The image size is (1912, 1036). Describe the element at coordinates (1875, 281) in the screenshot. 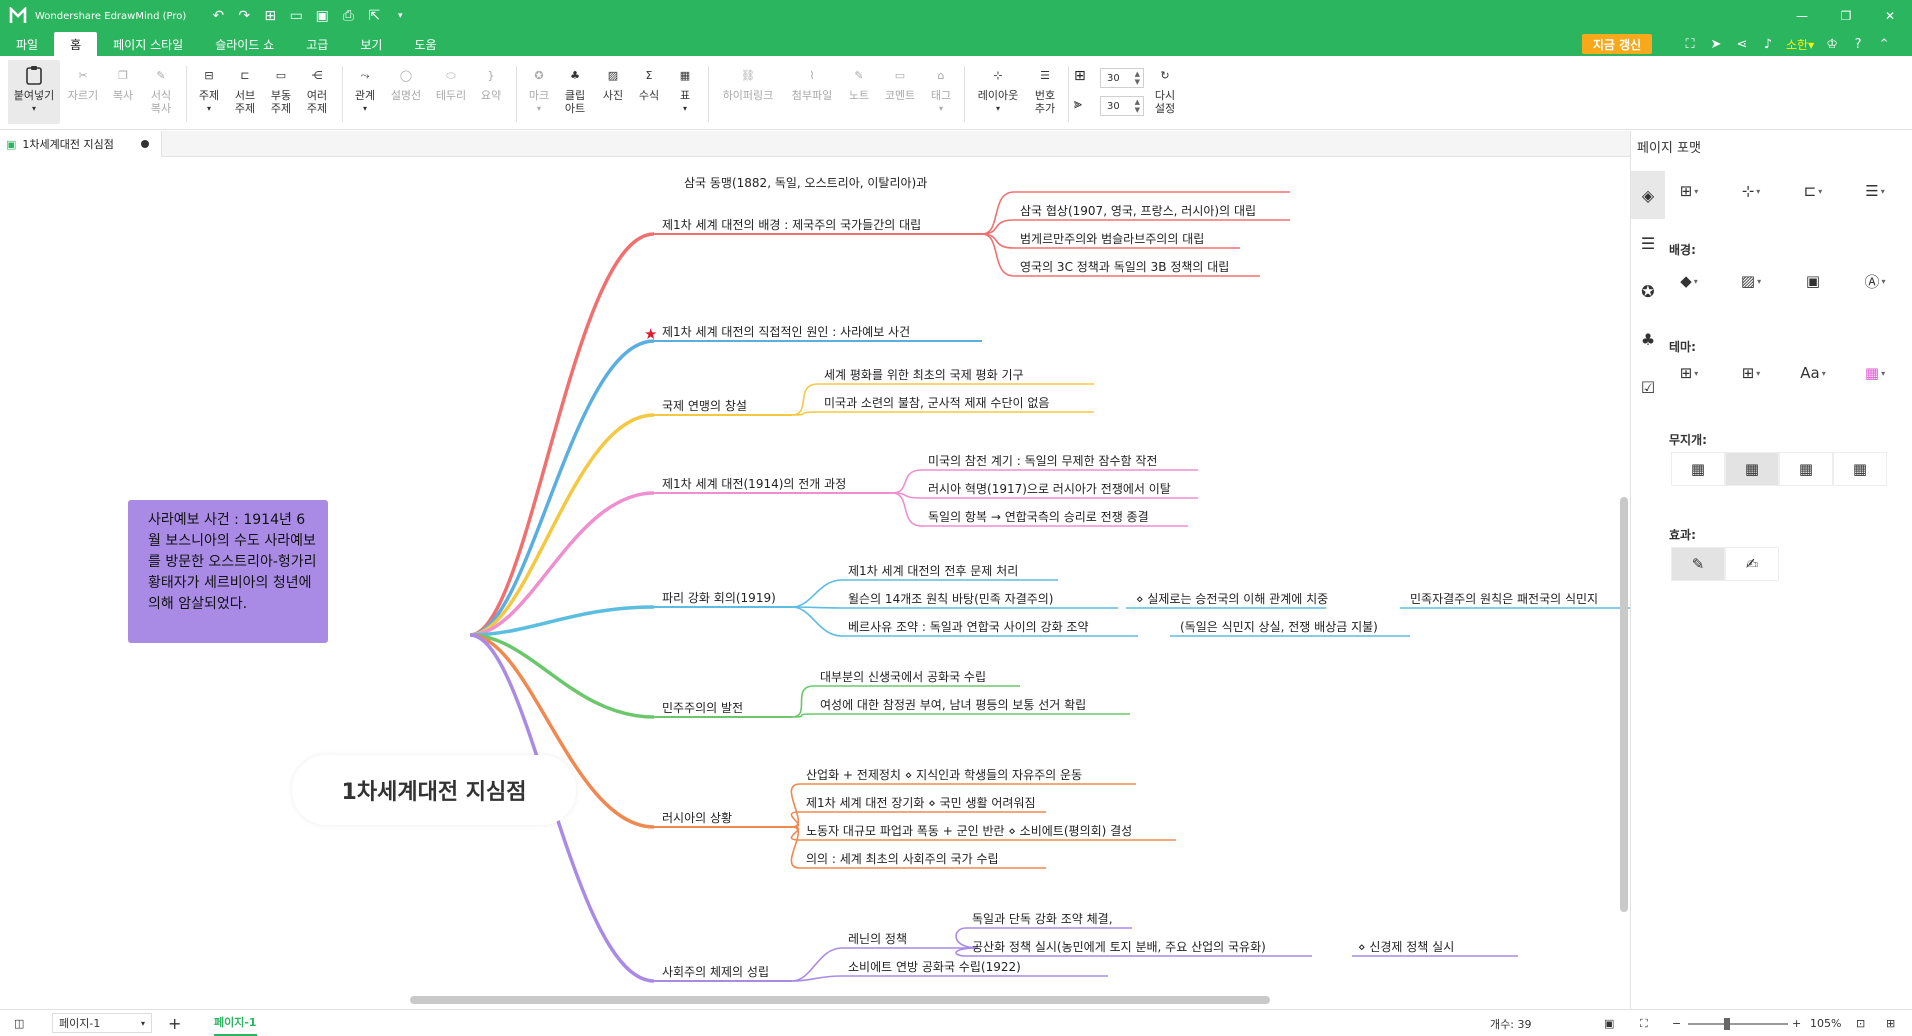

I see `watermark-icon: Ⓐ ▾` at that location.